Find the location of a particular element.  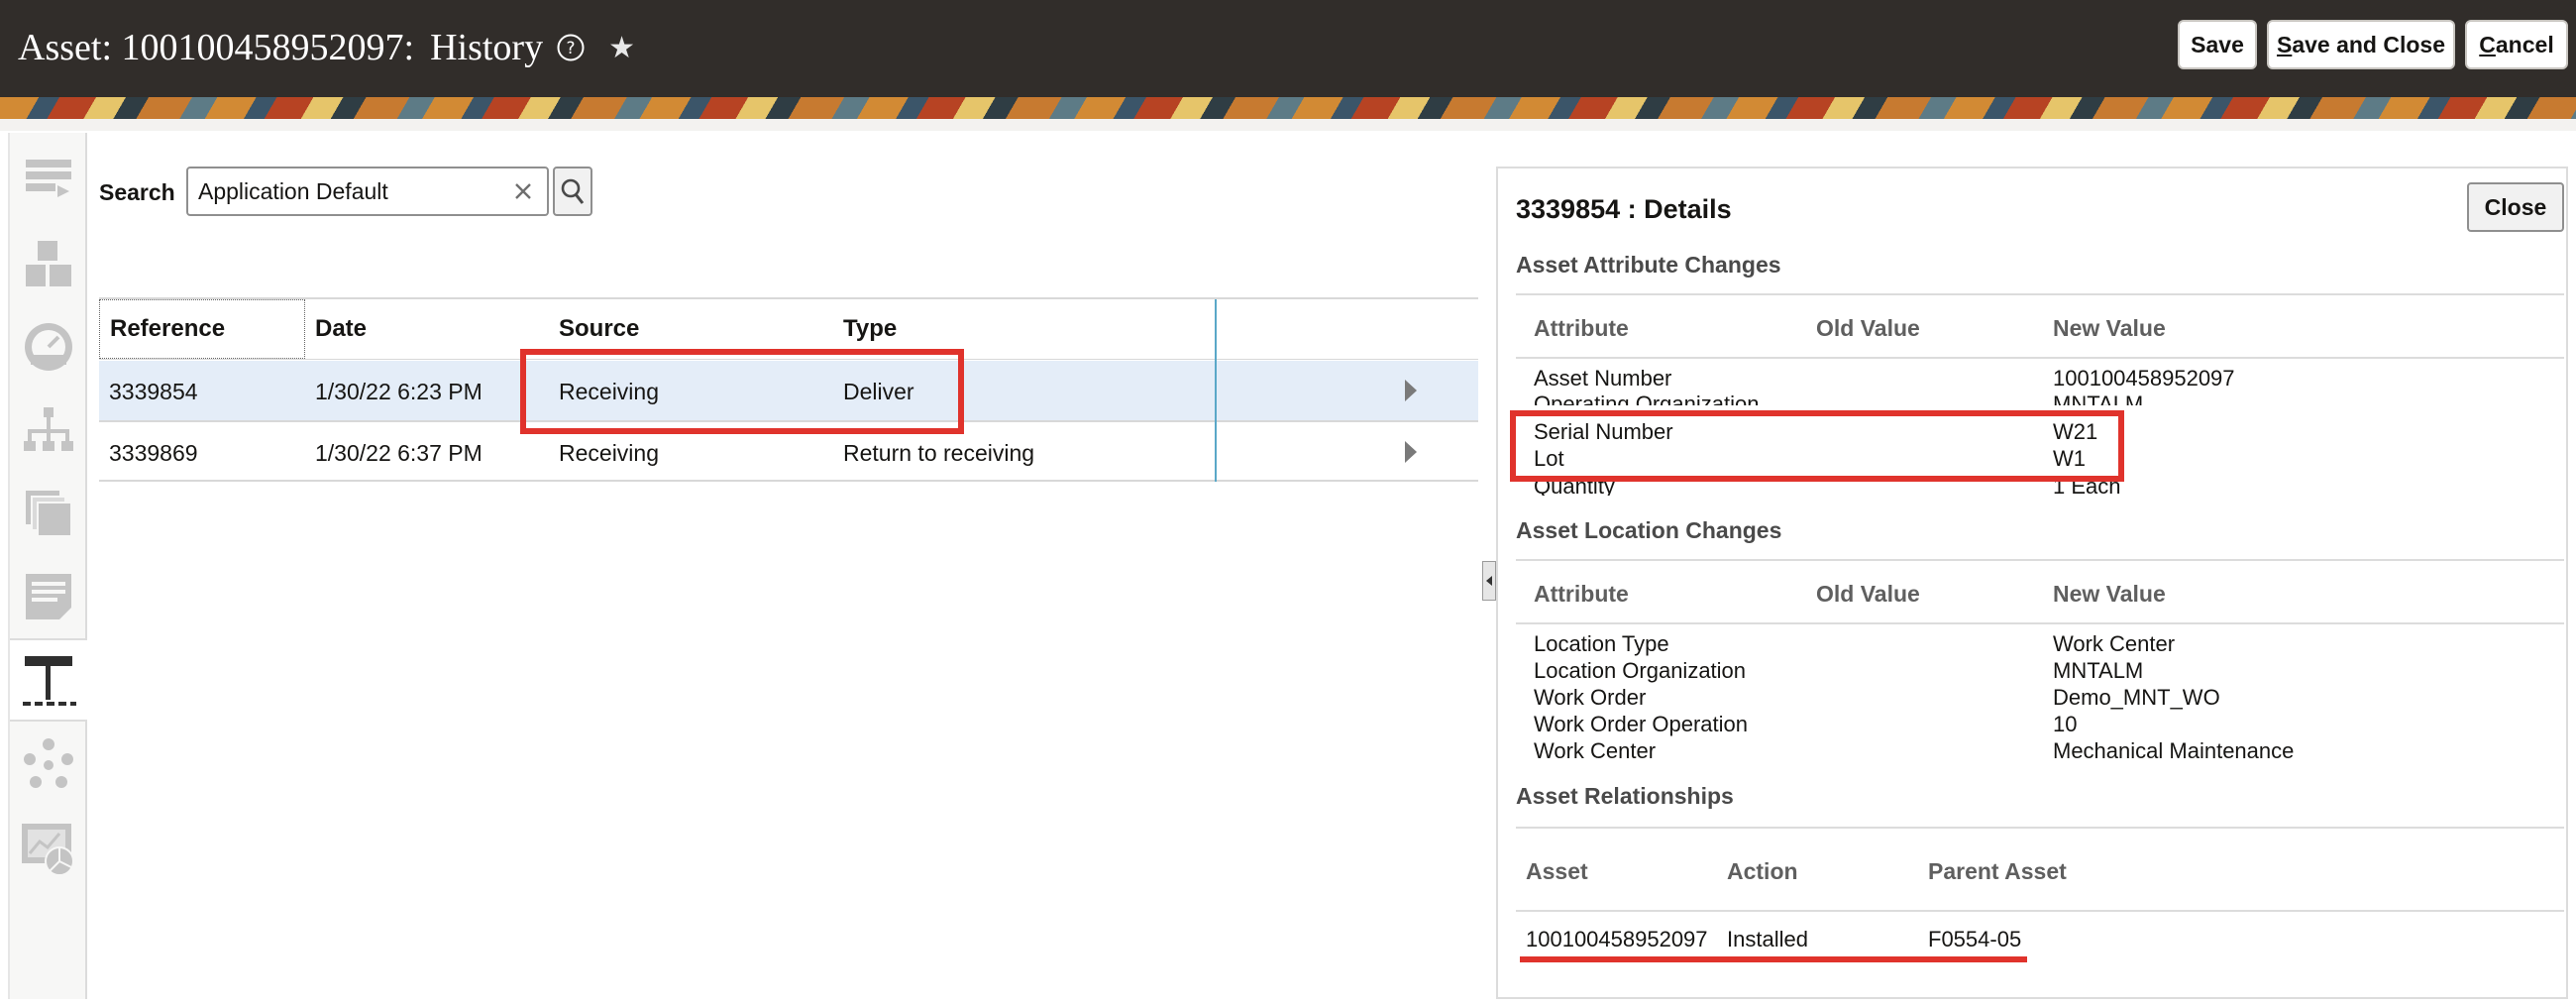

page-title-prefix: Asset: 100100458952097: is located at coordinates (217, 47).